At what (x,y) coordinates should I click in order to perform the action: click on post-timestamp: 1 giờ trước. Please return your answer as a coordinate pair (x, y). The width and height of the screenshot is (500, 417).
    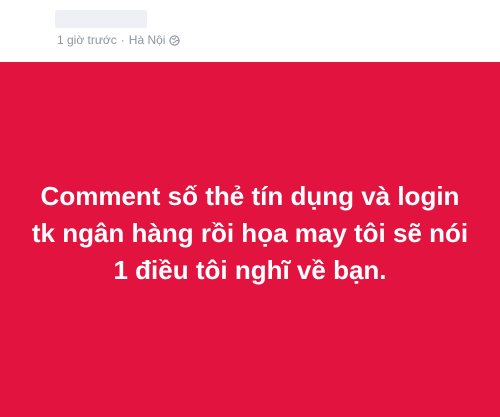
    Looking at the image, I should click on (87, 40).